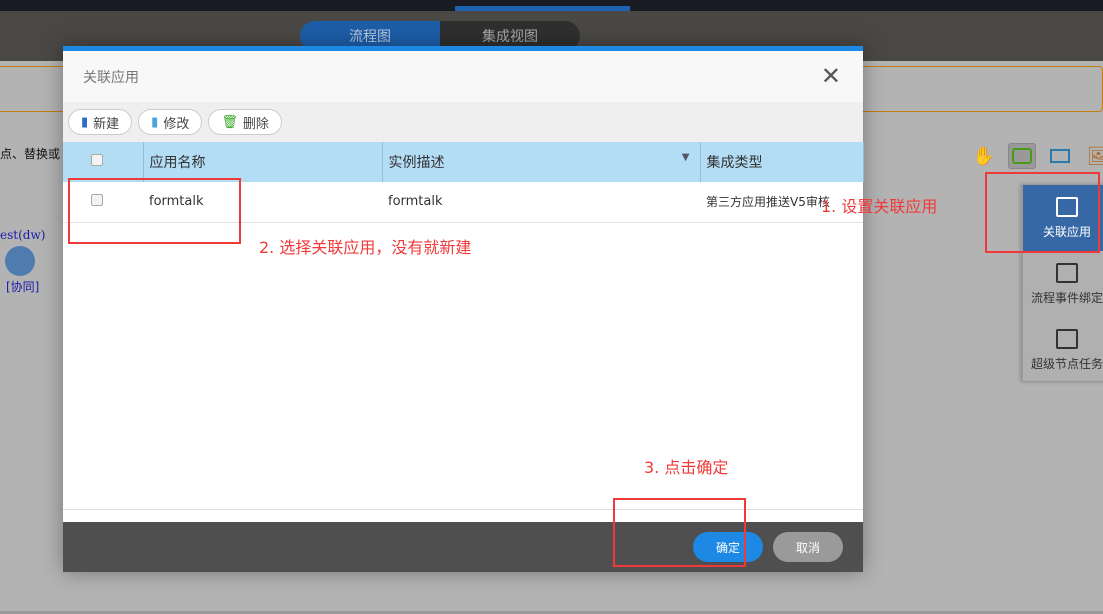 This screenshot has width=1103, height=614. I want to click on edit-button: ▮ 修改, so click(170, 122).